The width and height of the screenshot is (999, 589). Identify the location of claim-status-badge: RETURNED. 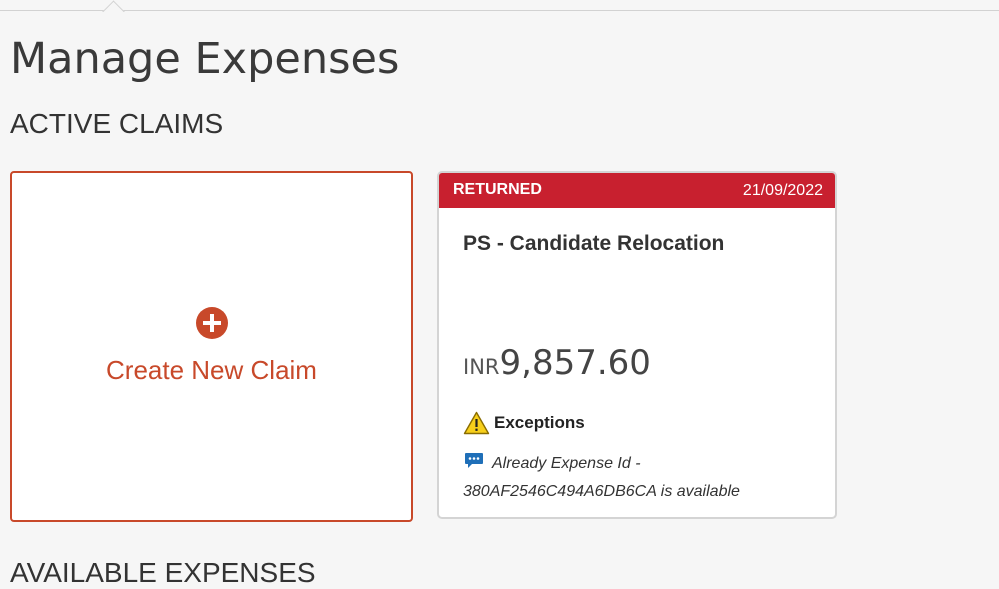
(497, 189).